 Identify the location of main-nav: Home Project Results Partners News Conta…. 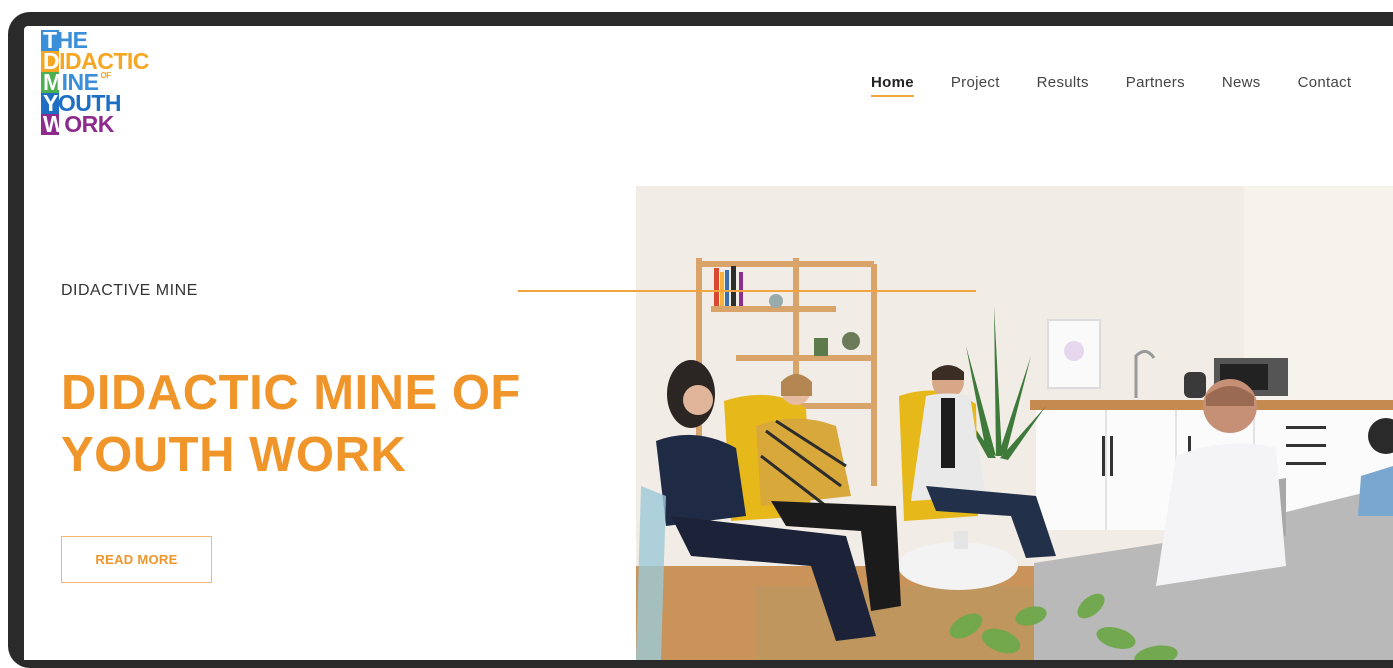
(1111, 85).